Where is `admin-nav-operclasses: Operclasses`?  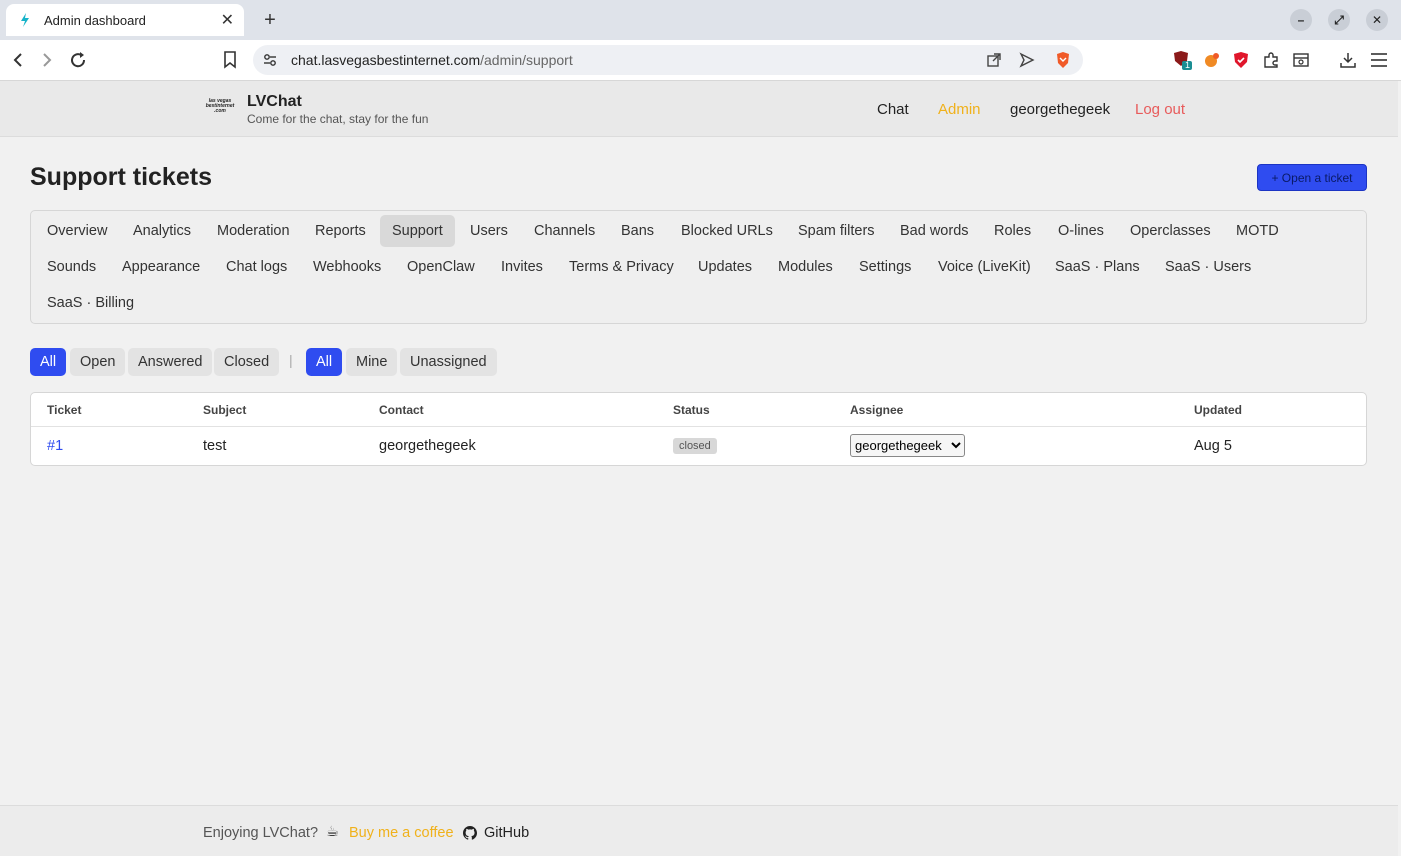
admin-nav-operclasses: Operclasses is located at coordinates (1170, 231).